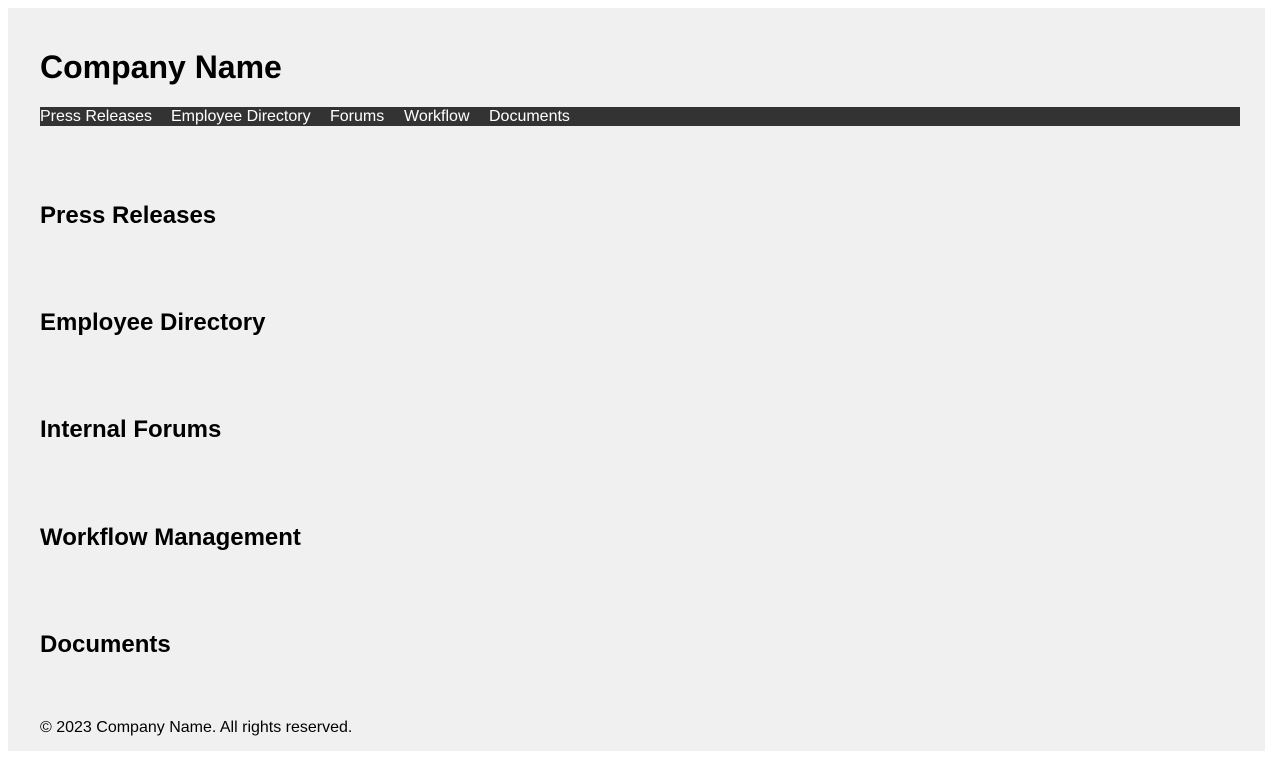 The image size is (1280, 766). I want to click on nav-link-employee-directory: Employee Directory, so click(241, 117).